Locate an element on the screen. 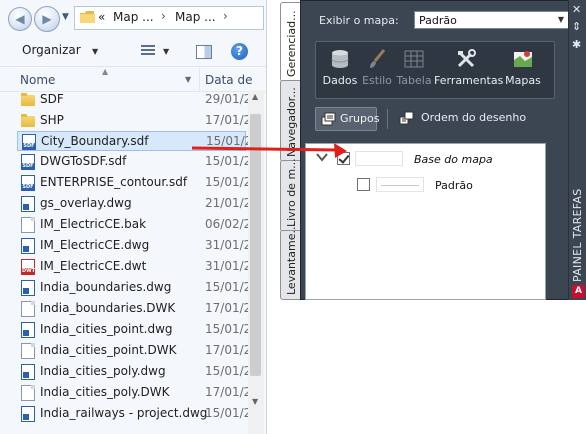 The width and height of the screenshot is (586, 434). file-name: India_boundaries.dwg is located at coordinates (106, 287).